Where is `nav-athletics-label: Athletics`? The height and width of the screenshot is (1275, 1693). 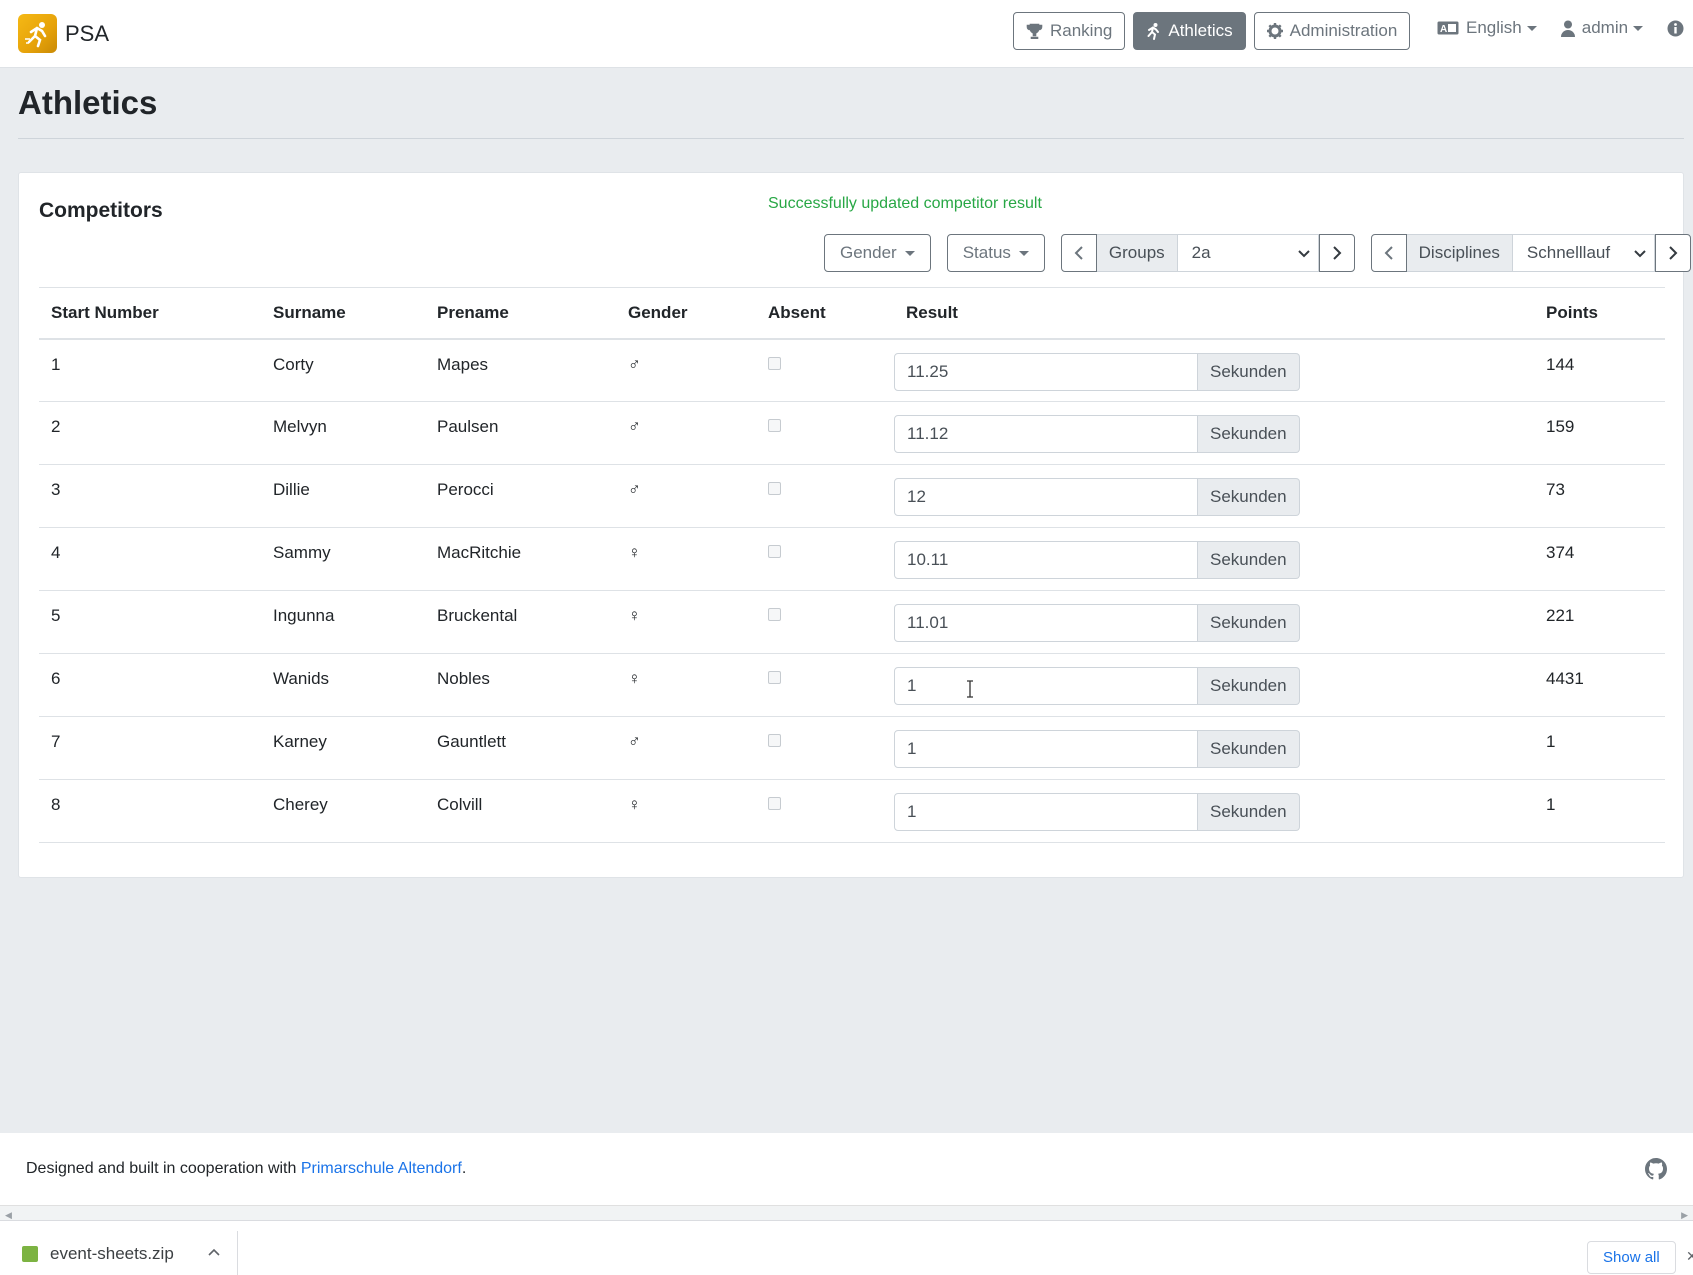
nav-athletics-label: Athletics is located at coordinates (1200, 30).